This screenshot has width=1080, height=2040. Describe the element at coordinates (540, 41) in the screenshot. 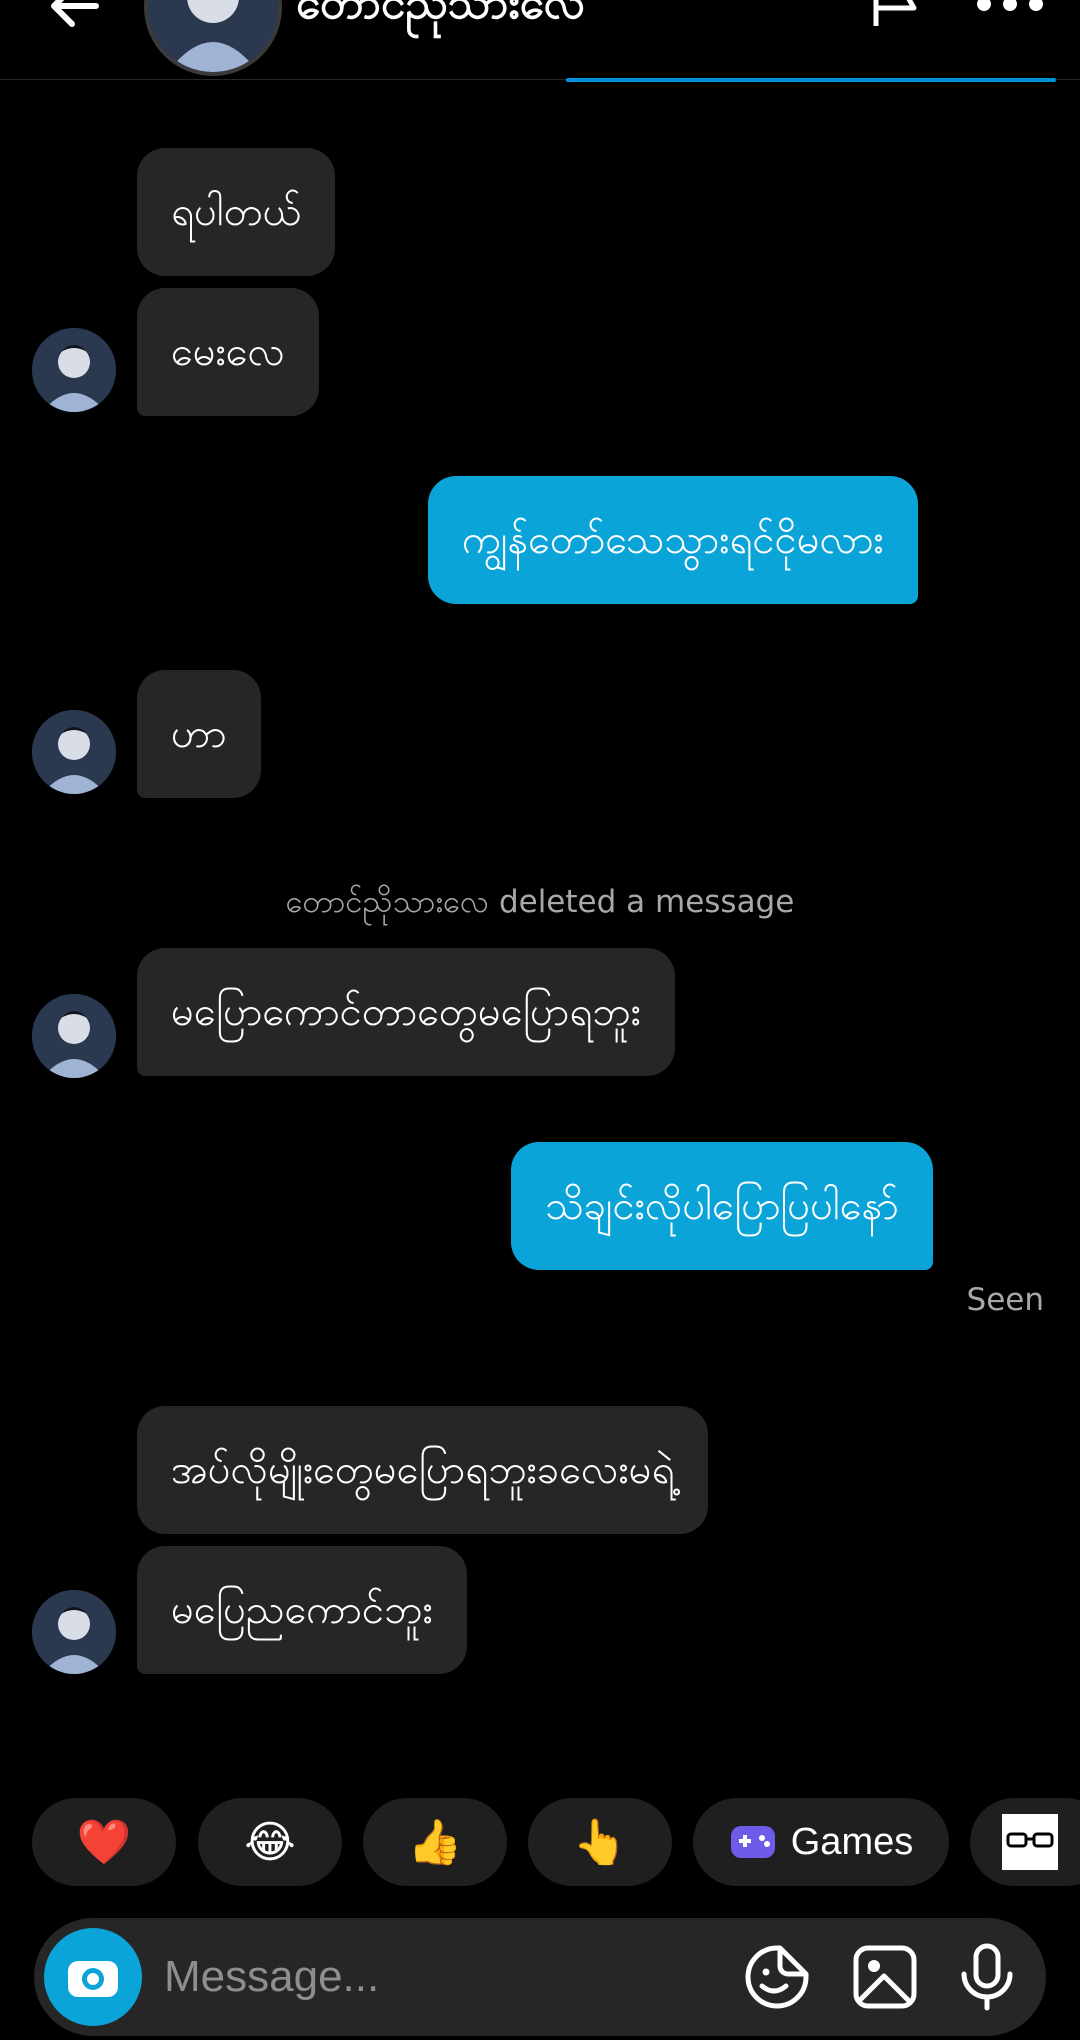

I see `chat-header: တောင်ညိုသားလေ` at that location.